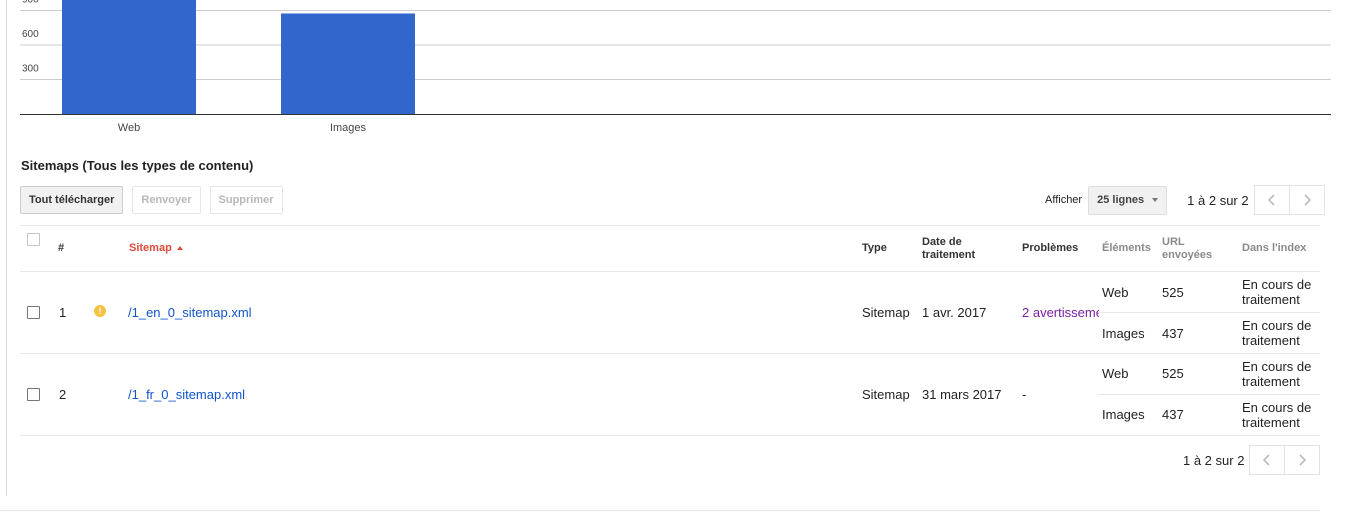 The image size is (1352, 513). What do you see at coordinates (957, 249) in the screenshot?
I see `header-date: Date de traitement` at bounding box center [957, 249].